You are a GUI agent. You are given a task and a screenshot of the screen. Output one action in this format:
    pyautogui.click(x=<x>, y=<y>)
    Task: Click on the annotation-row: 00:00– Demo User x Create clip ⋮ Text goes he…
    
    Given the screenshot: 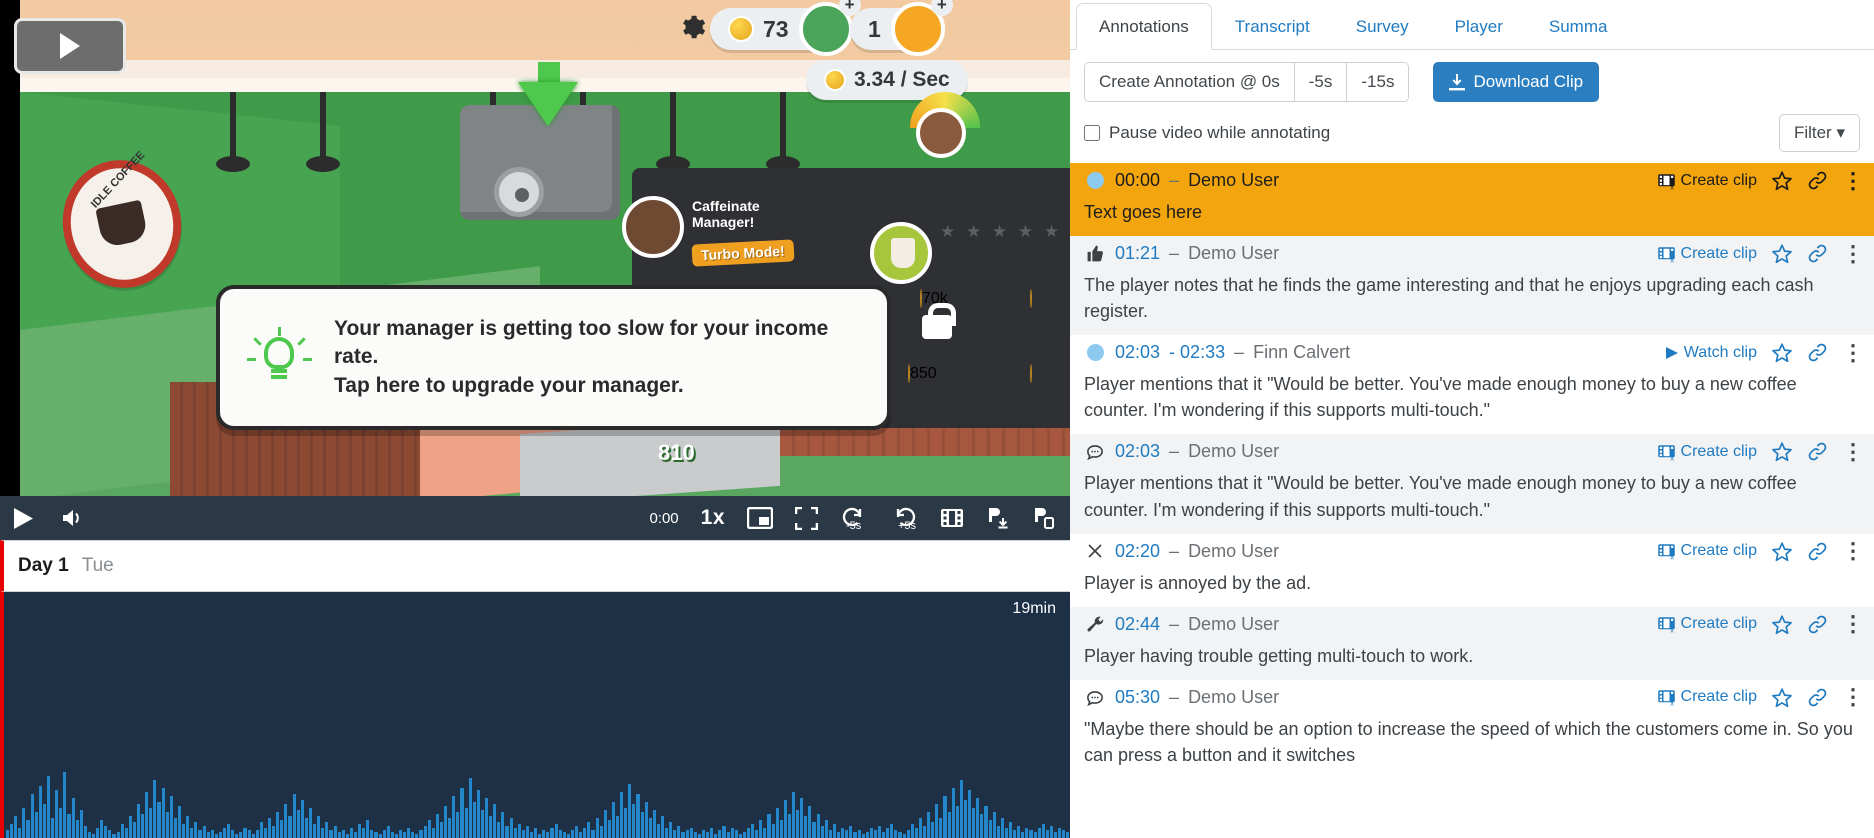 What is the action you would take?
    pyautogui.click(x=1472, y=200)
    